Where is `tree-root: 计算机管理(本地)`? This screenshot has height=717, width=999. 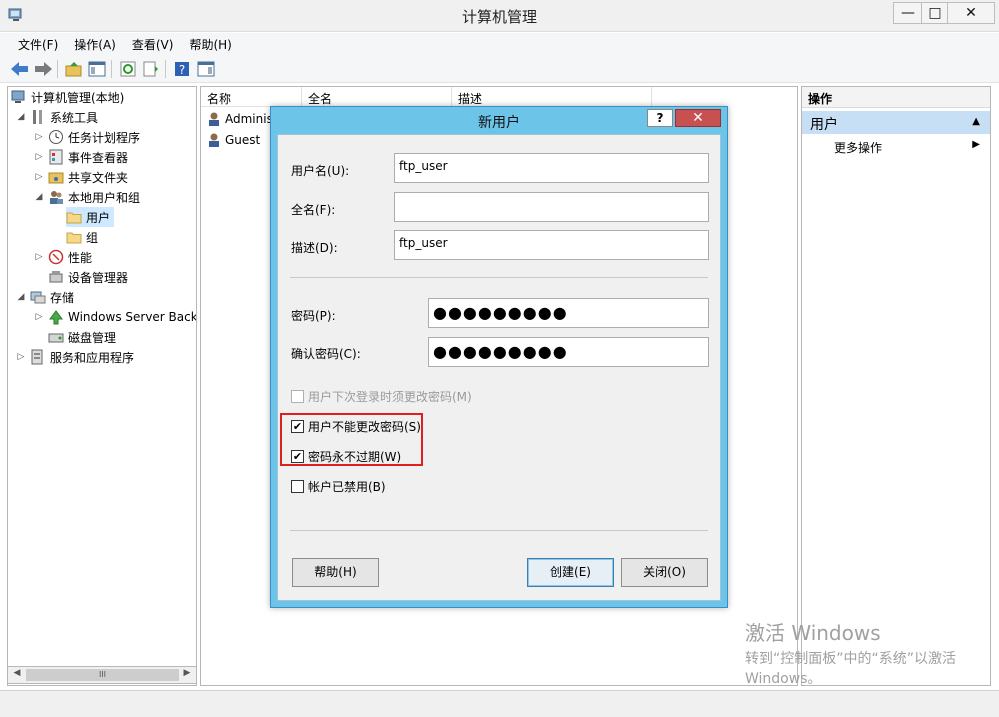
tree-root: 计算机管理(本地) is located at coordinates (67, 97).